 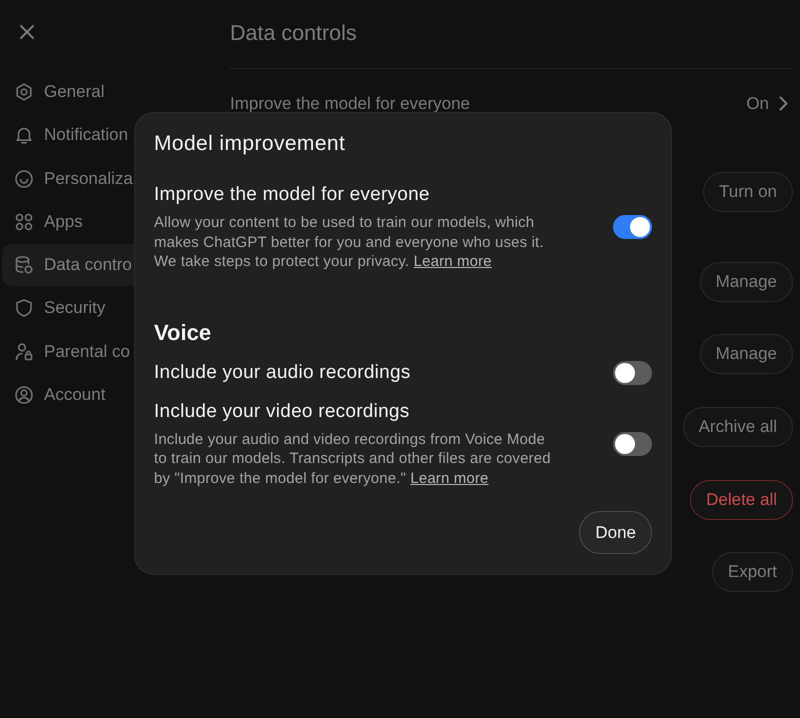 I want to click on circle-arc-icon, so click(x=24, y=178).